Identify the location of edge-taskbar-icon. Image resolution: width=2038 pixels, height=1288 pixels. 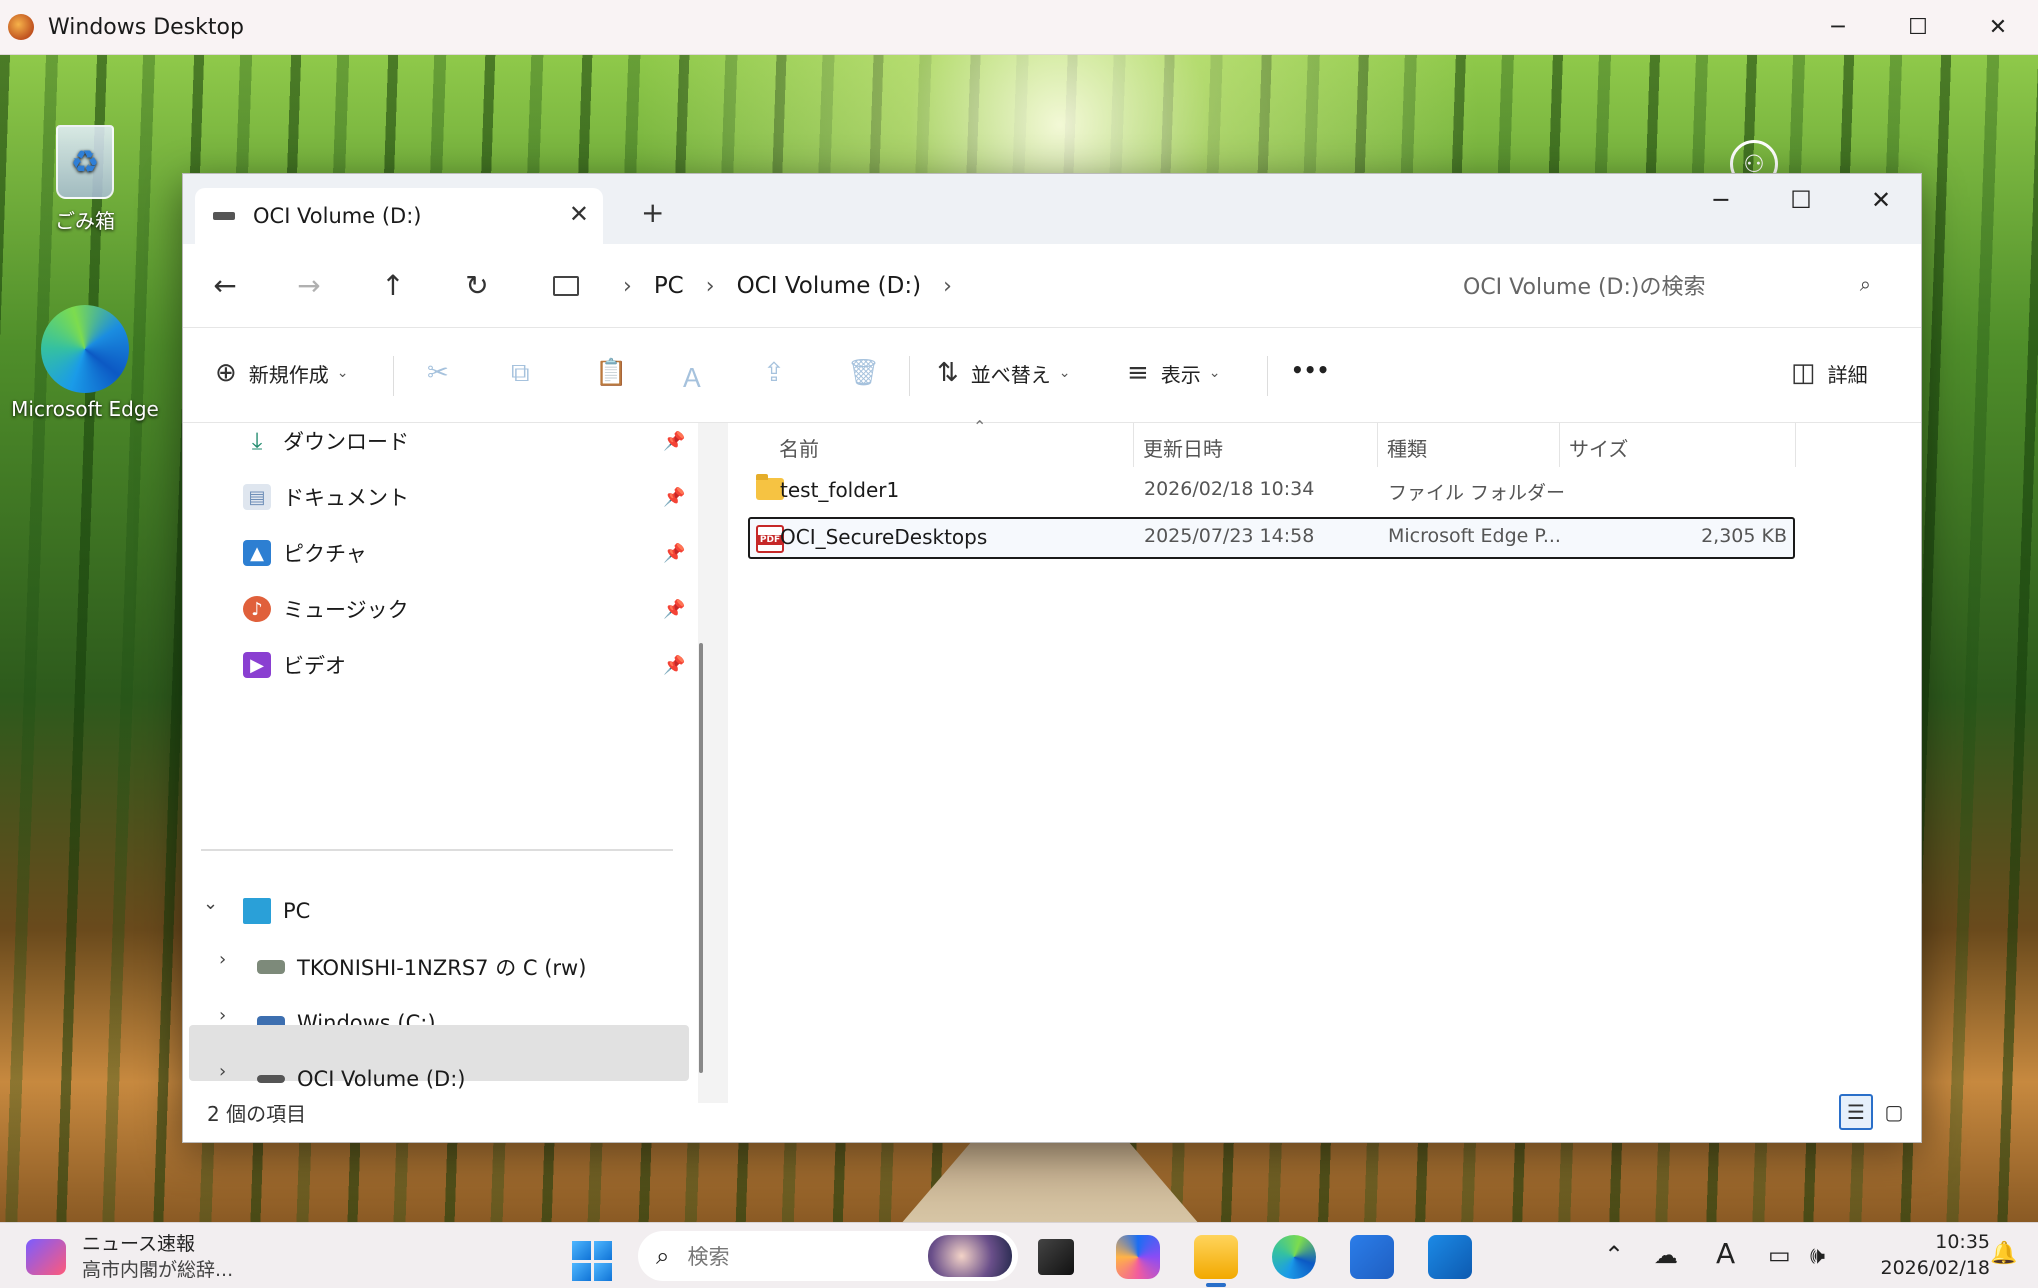
(1294, 1257).